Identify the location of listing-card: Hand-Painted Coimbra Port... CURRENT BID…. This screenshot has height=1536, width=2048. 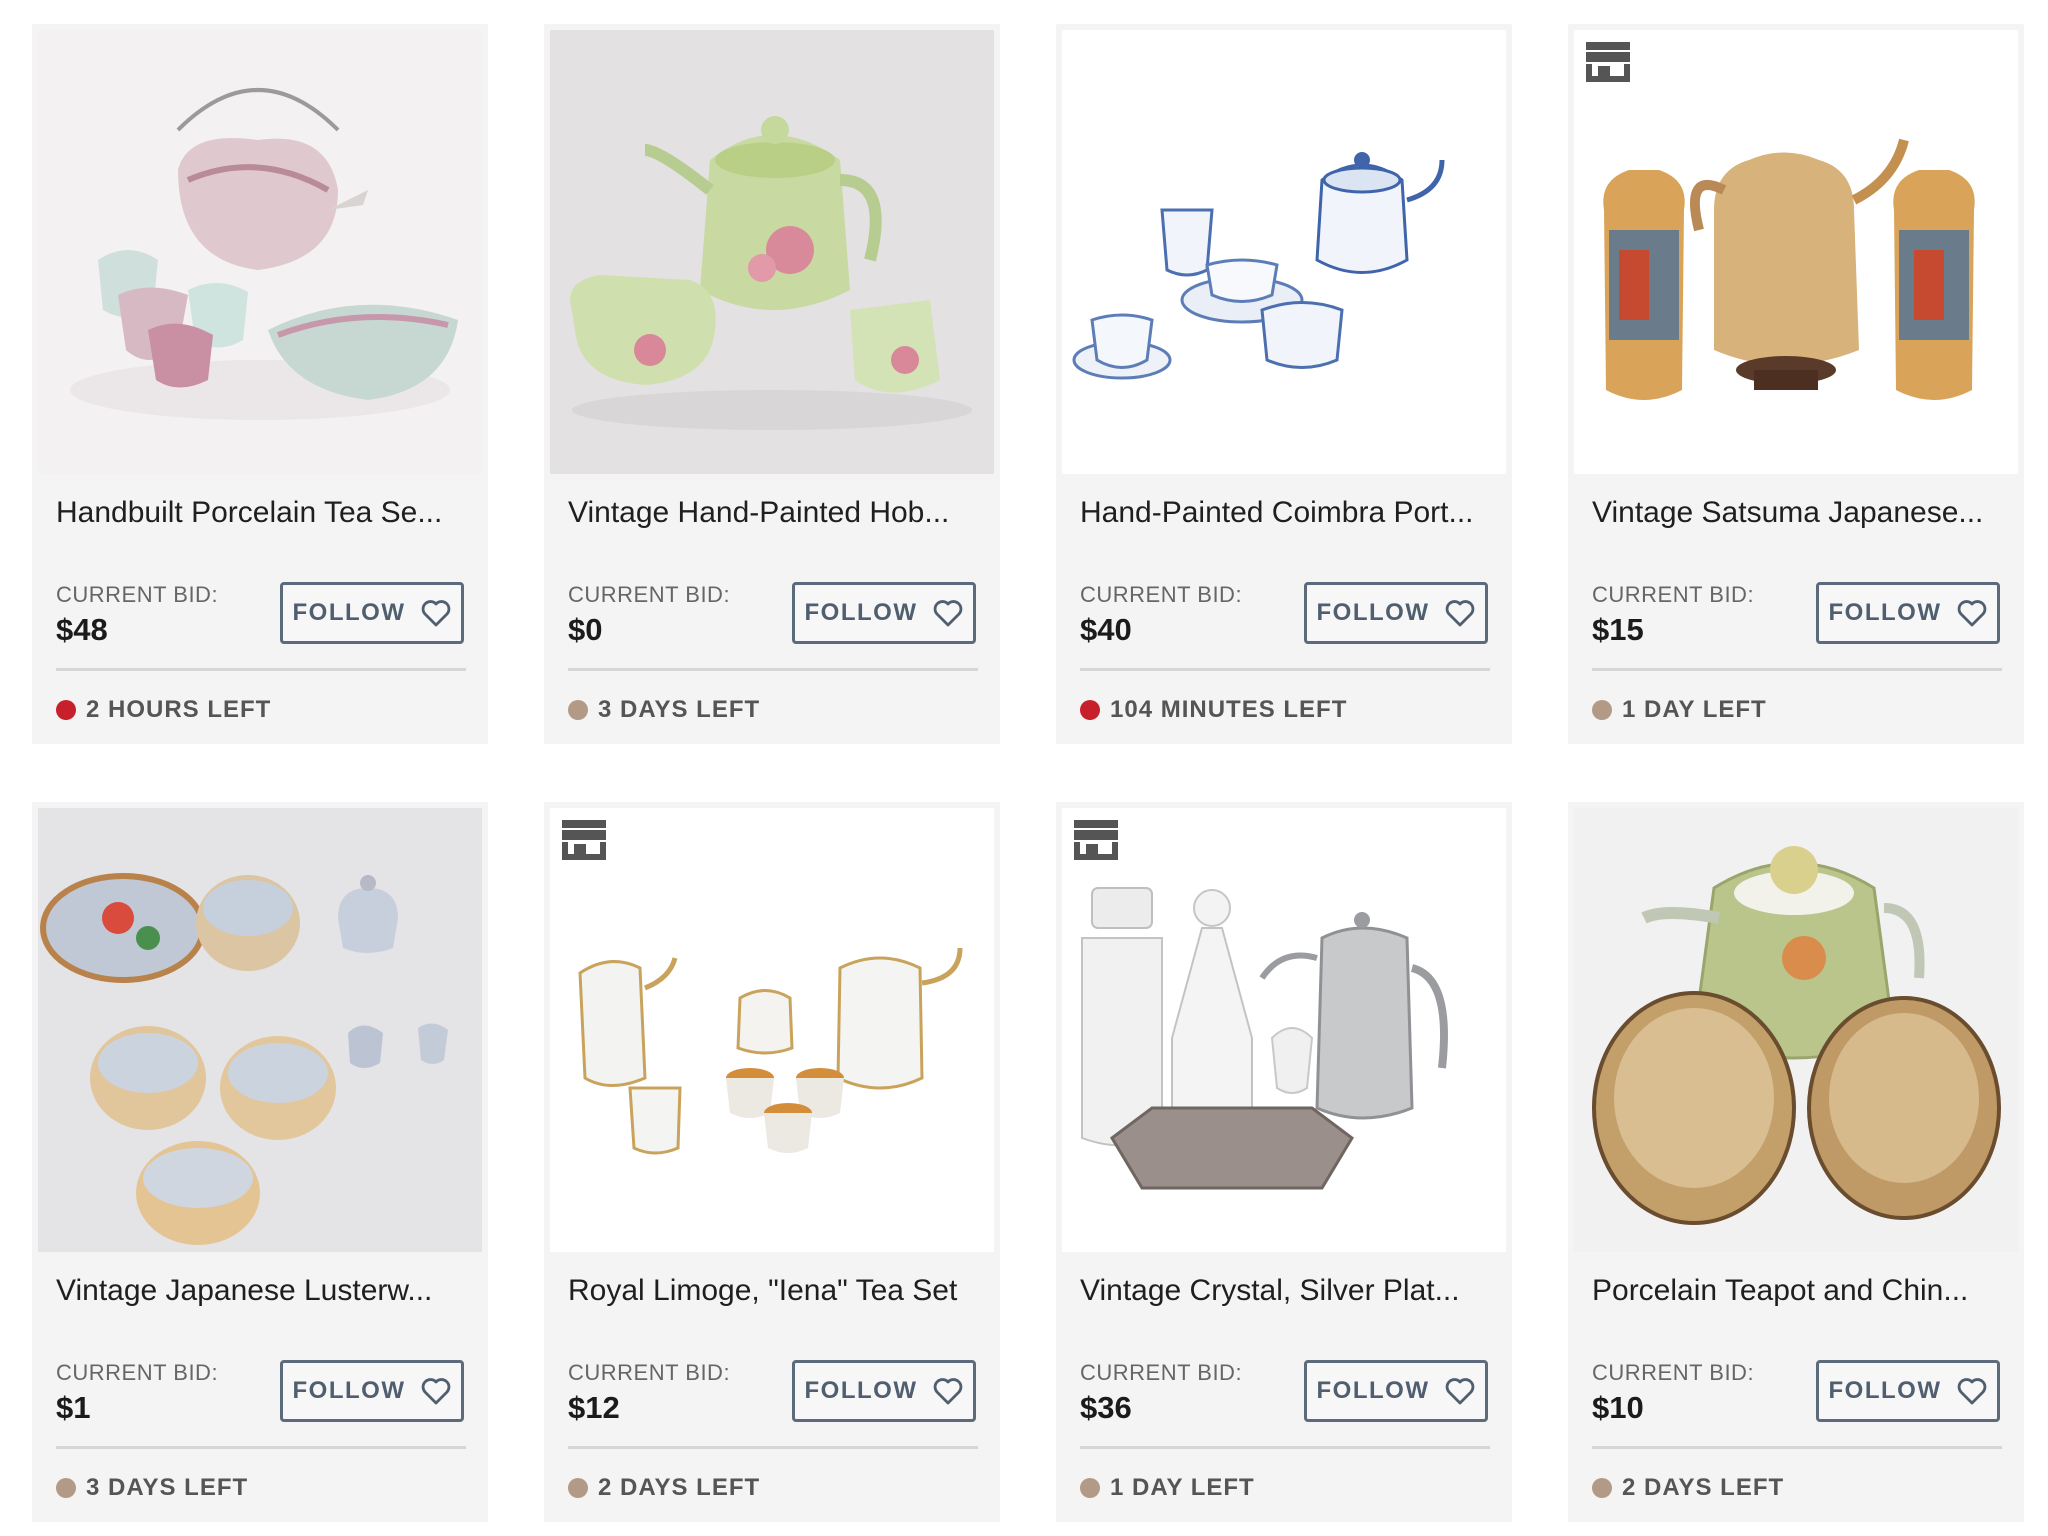
(1284, 384).